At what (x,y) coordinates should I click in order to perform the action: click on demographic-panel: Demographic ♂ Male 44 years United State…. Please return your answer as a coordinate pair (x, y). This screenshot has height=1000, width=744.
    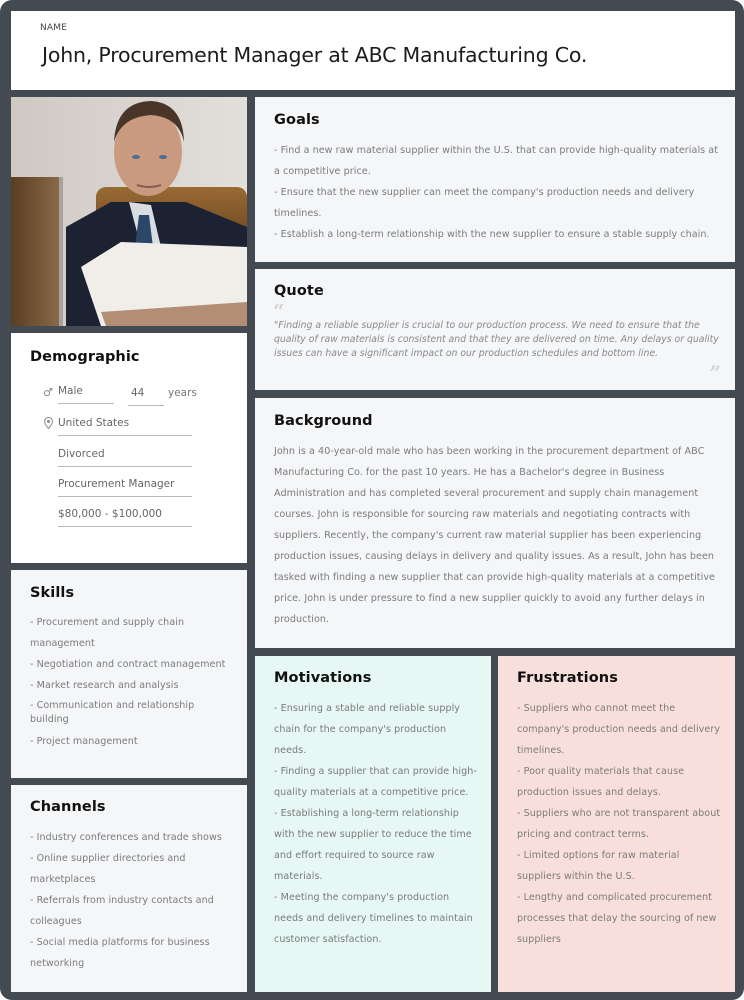
    Looking at the image, I should click on (129, 448).